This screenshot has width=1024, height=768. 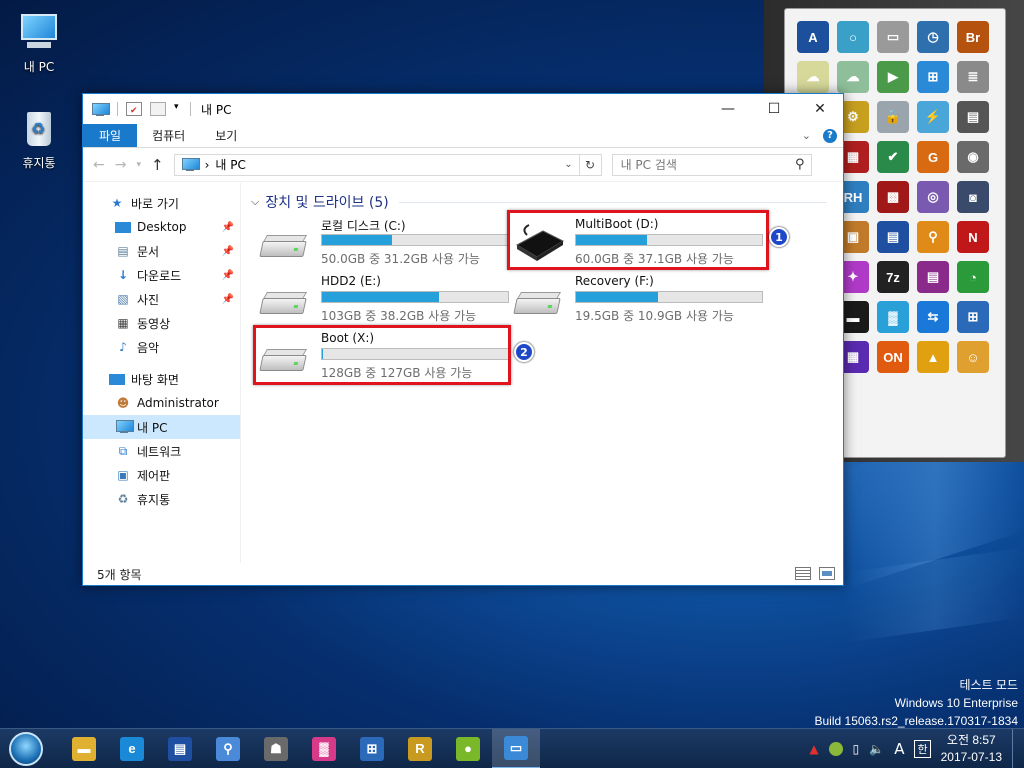 What do you see at coordinates (893, 357) in the screenshot?
I see `gom-icon: ON` at bounding box center [893, 357].